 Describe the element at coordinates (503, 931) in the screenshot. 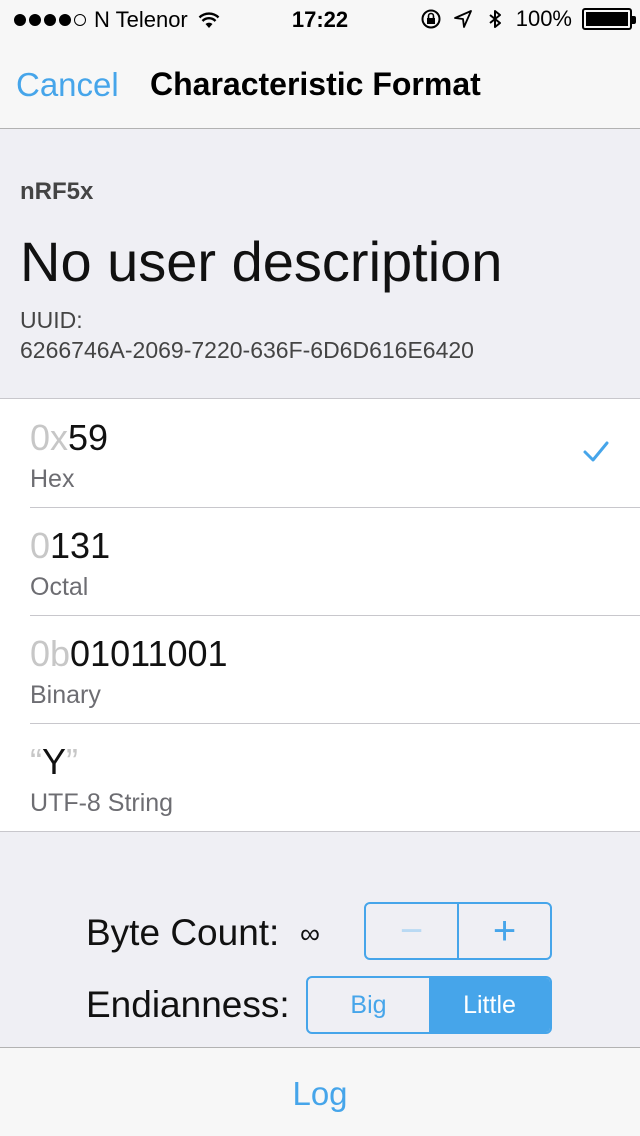

I see `increment-button: +` at that location.